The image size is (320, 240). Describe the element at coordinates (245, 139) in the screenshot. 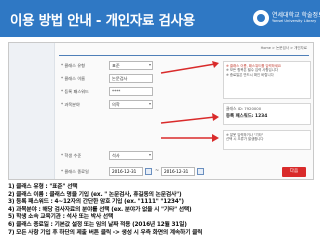

I see `warning-line: 선택 시 오류가 발생합니다` at that location.